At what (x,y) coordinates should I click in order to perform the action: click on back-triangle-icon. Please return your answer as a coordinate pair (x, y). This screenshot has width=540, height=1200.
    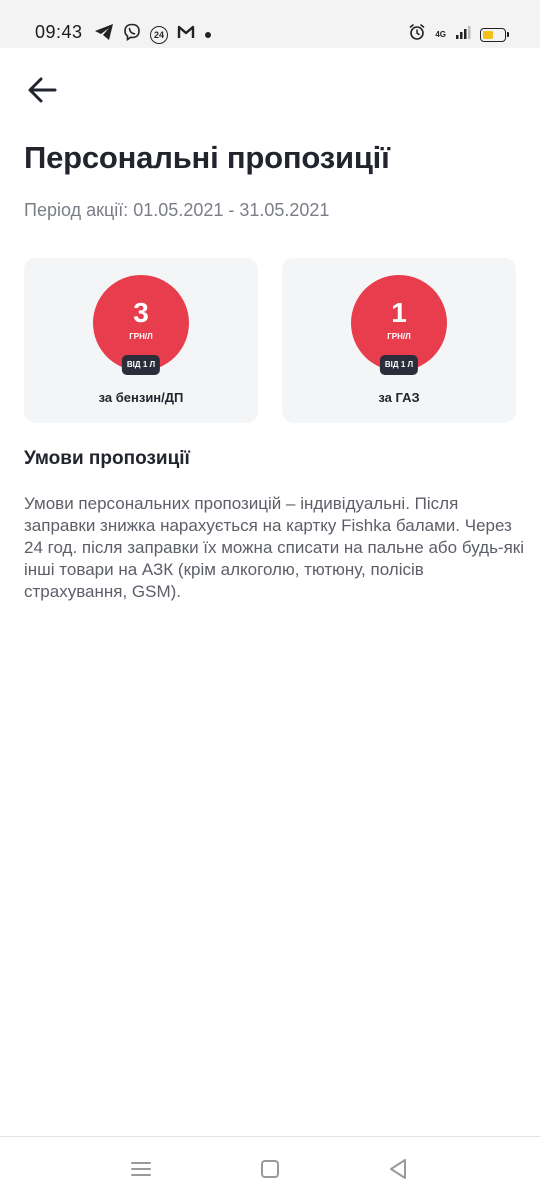
    Looking at the image, I should click on (398, 1169).